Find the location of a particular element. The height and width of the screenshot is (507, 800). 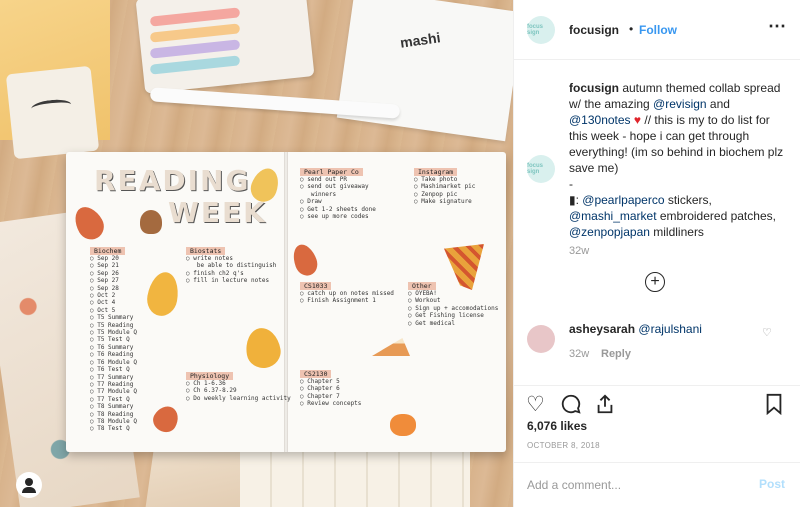

likes-count: 6,076 likes is located at coordinates (557, 426).